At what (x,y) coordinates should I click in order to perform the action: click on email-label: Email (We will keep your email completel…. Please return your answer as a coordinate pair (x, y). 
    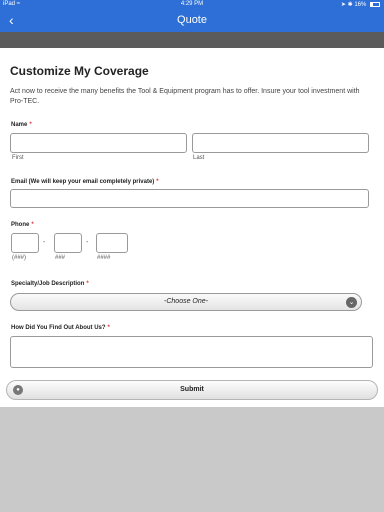
    Looking at the image, I should click on (85, 182).